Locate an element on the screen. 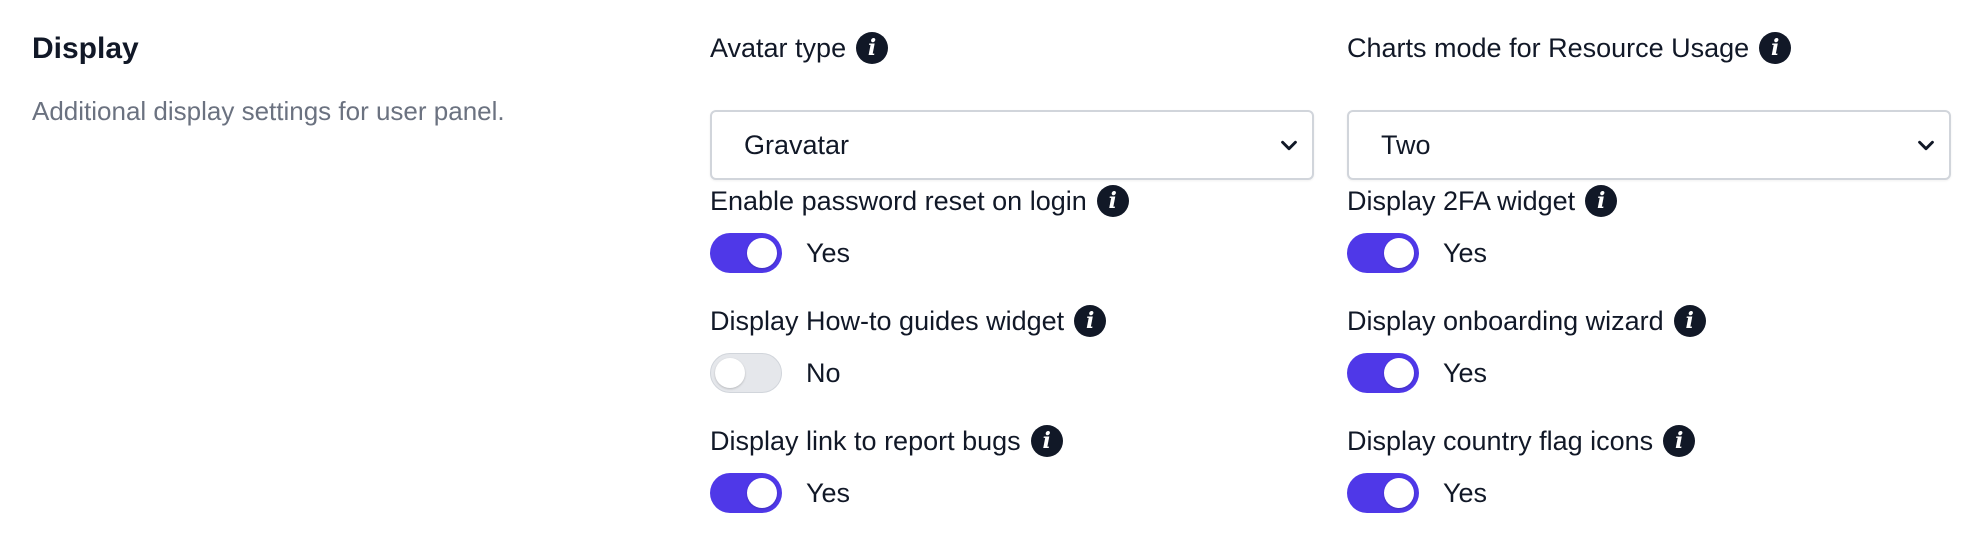  avatar-type-field: Avatar type i Gravatar is located at coordinates (1012, 105).